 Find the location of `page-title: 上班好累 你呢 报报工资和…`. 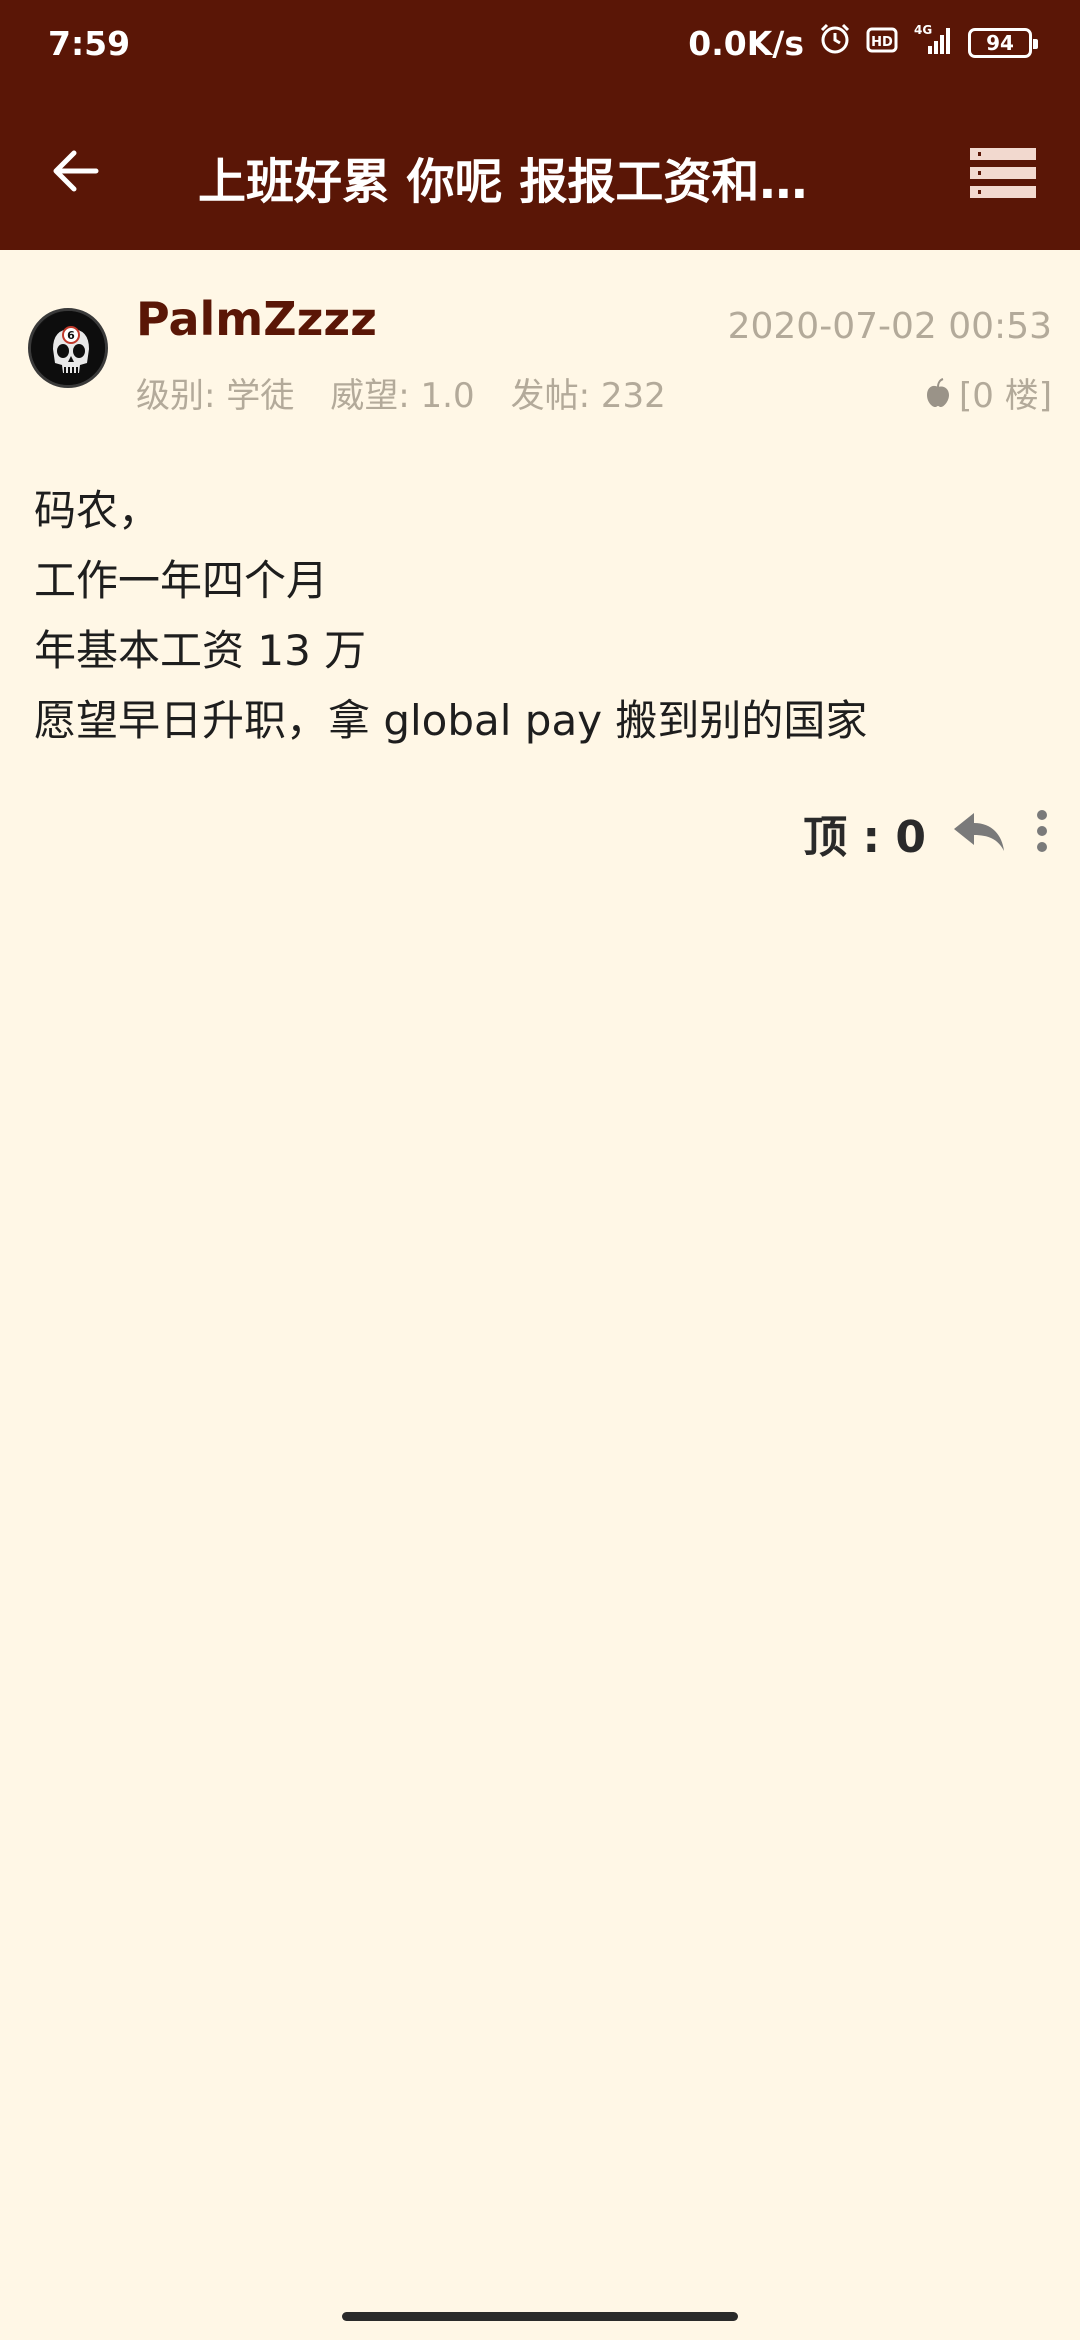

page-title: 上班好累 你呢 报报工资和… is located at coordinates (503, 182).